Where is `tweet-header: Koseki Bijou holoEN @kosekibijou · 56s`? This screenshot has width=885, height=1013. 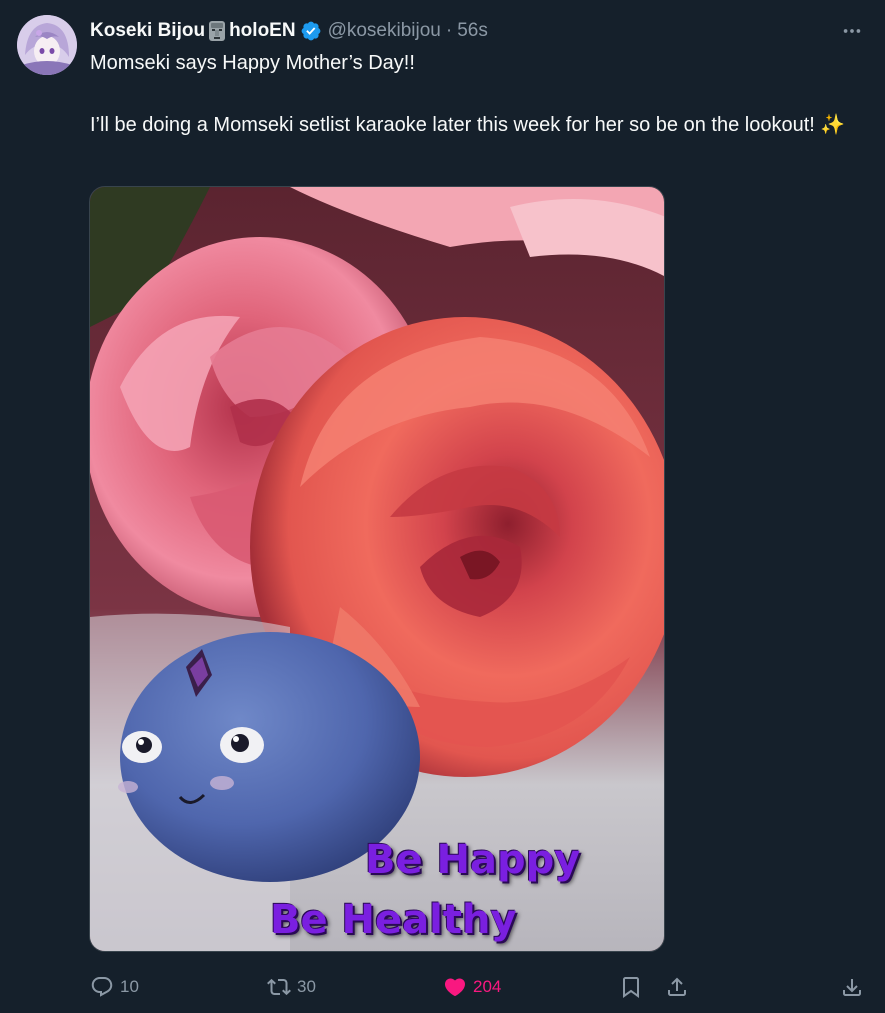 tweet-header: Koseki Bijou holoEN @kosekibijou · 56s is located at coordinates (457, 31).